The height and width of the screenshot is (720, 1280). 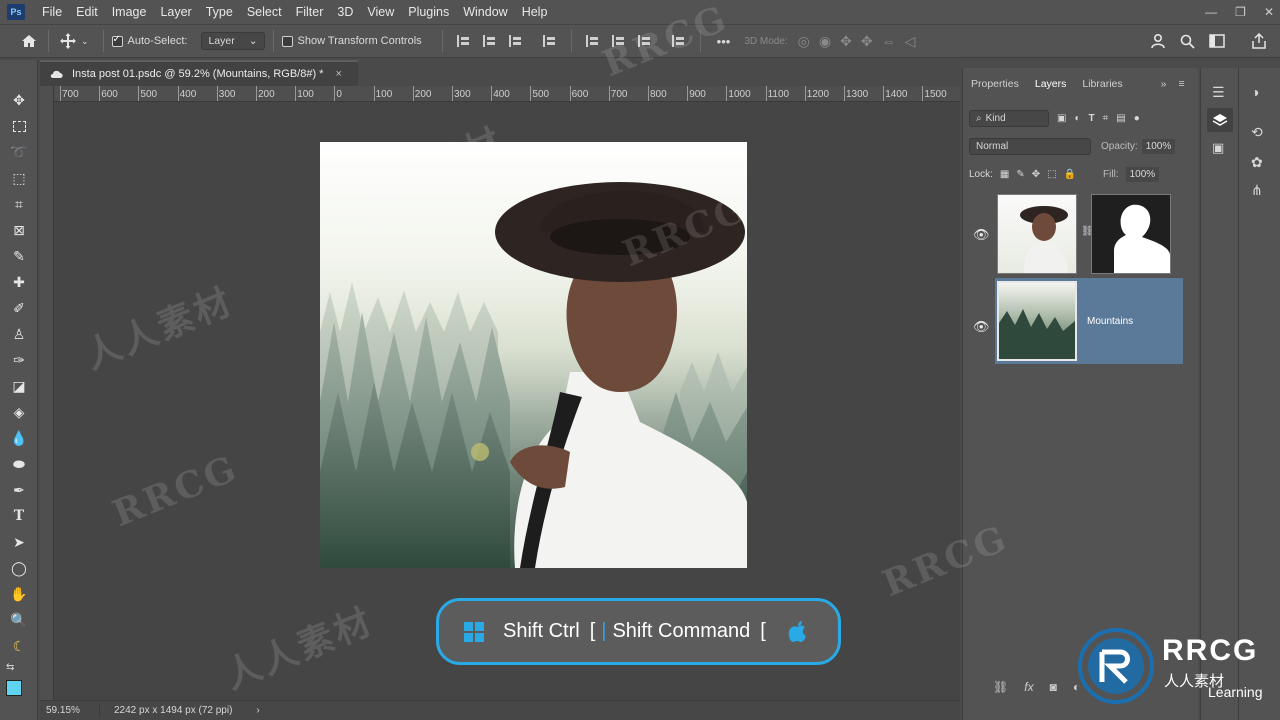 I want to click on object-select-tool-icon: ⬚, so click(x=19, y=178).